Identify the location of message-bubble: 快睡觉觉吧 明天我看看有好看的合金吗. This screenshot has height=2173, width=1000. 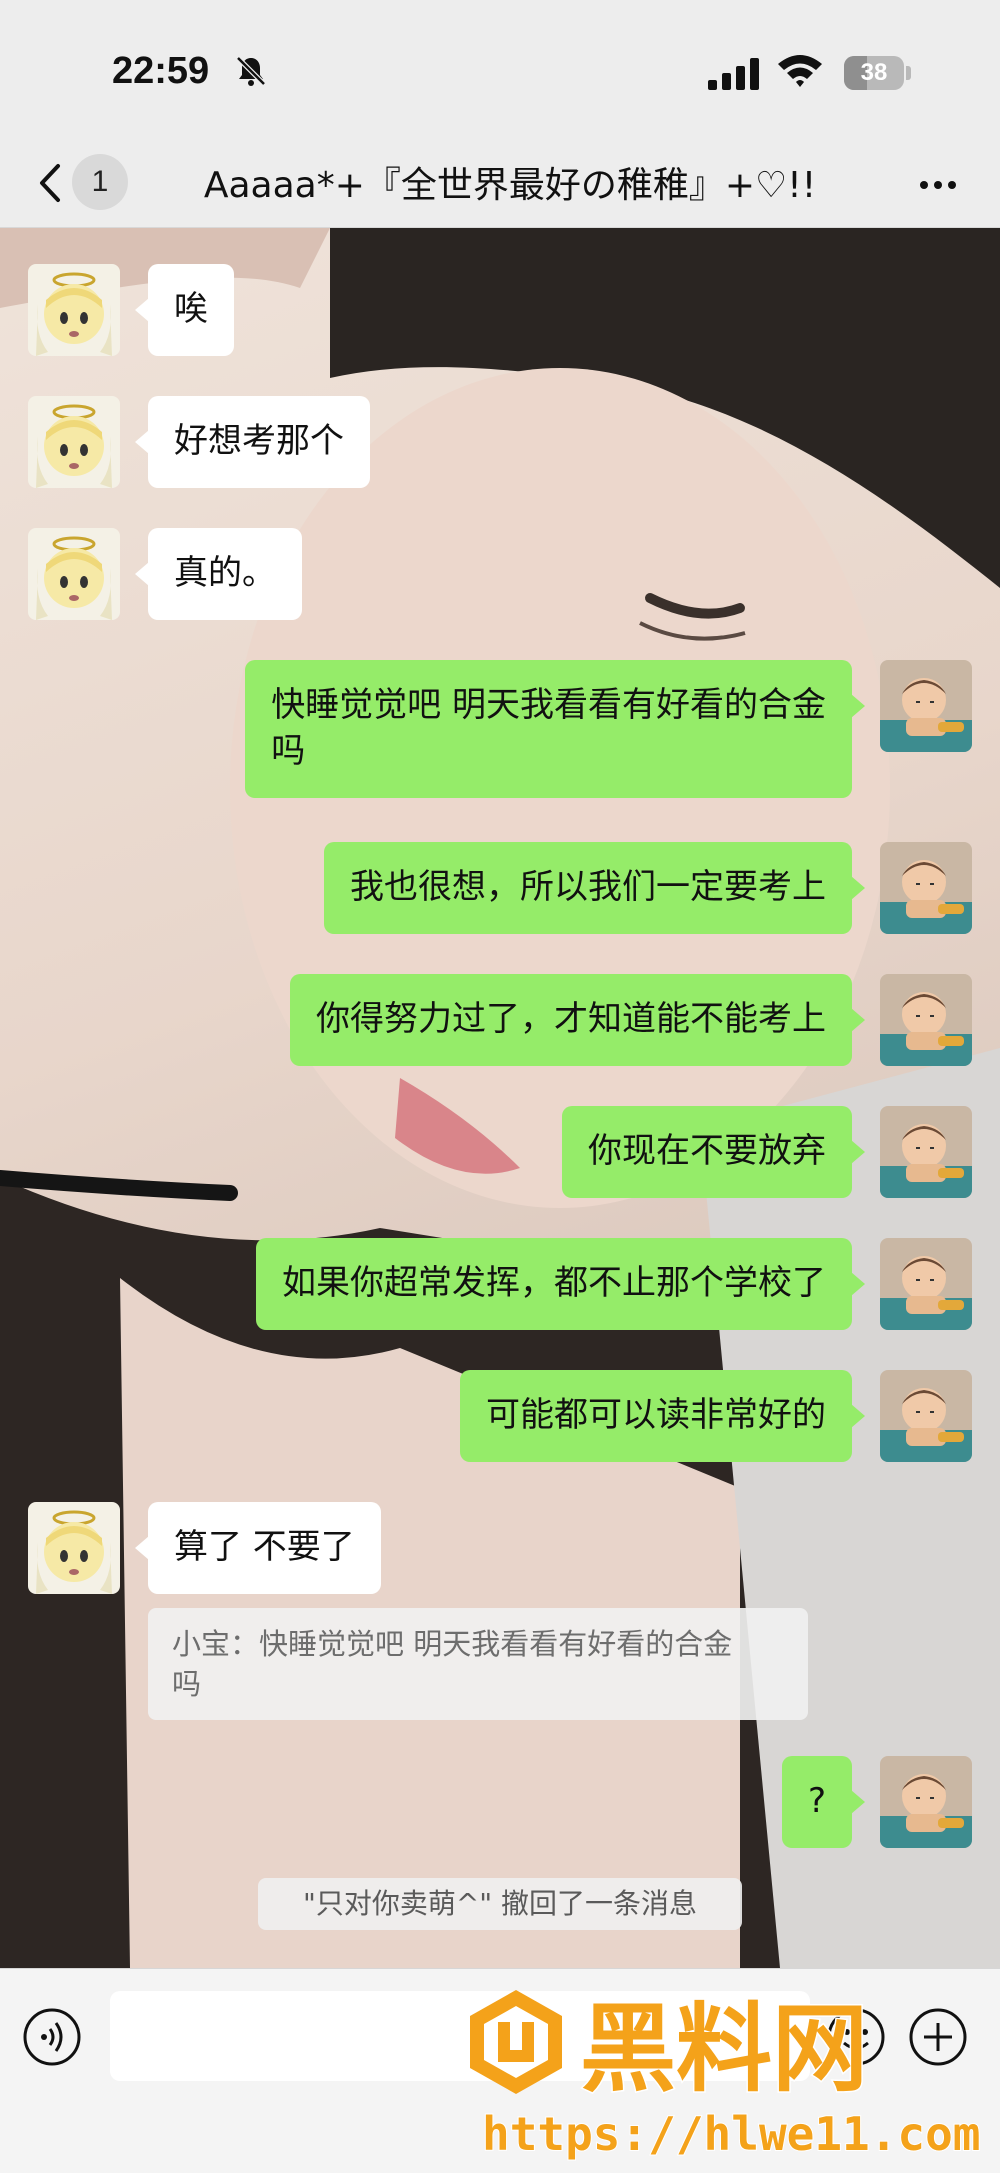
(548, 729).